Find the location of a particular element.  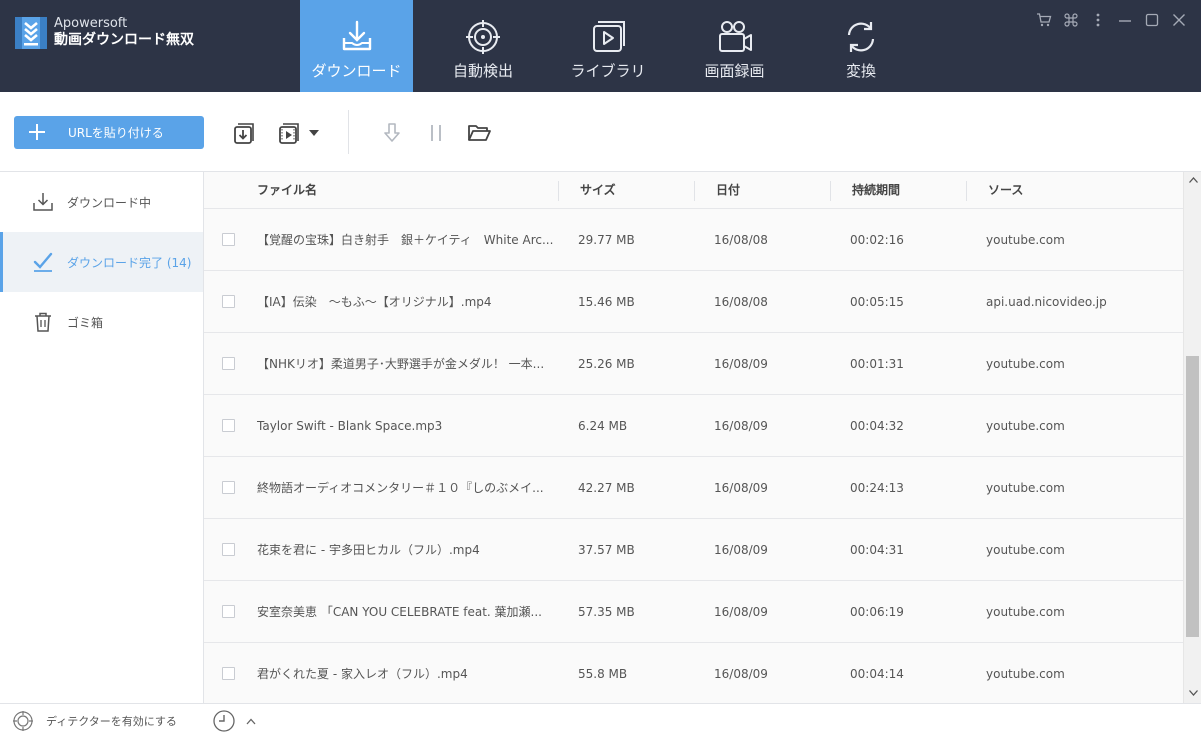

sidebar-item-downloading: ダウンロード中 is located at coordinates (101, 202).